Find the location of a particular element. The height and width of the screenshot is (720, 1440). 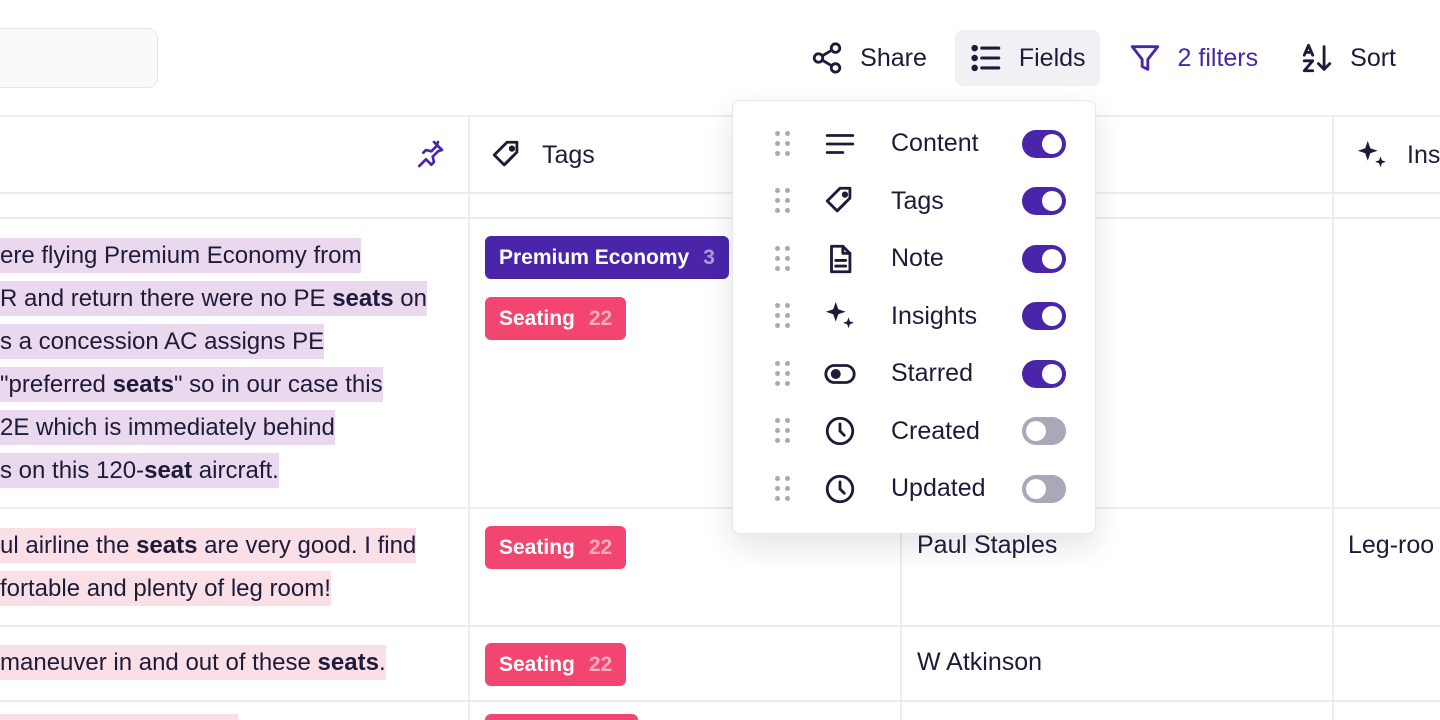

field-label: Starred is located at coordinates (932, 373).